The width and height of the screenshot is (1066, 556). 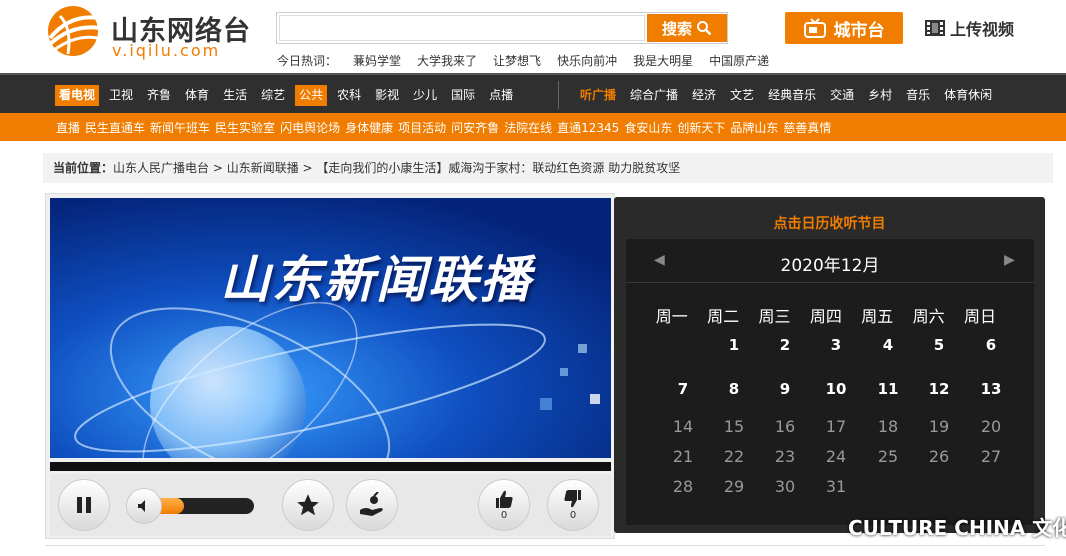 What do you see at coordinates (68, 127) in the screenshot?
I see `sub-nav-item: 直播` at bounding box center [68, 127].